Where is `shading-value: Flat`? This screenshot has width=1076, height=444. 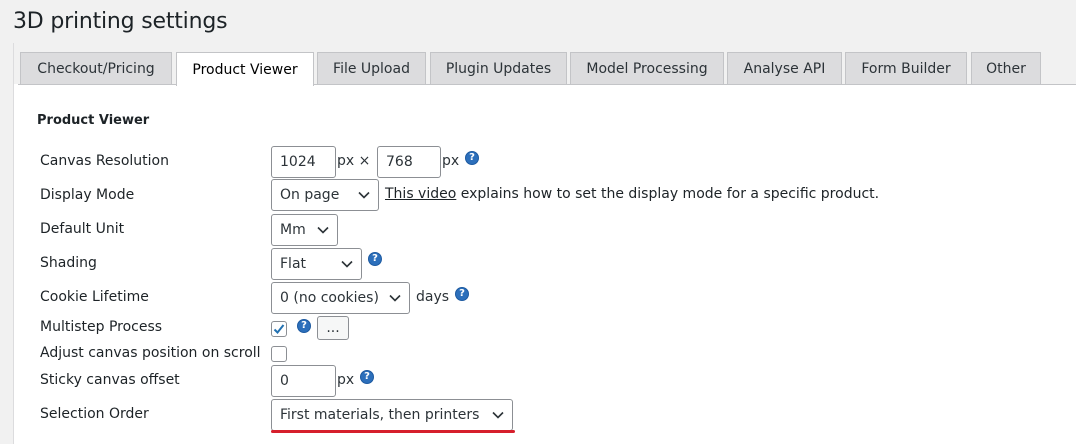 shading-value: Flat is located at coordinates (293, 264).